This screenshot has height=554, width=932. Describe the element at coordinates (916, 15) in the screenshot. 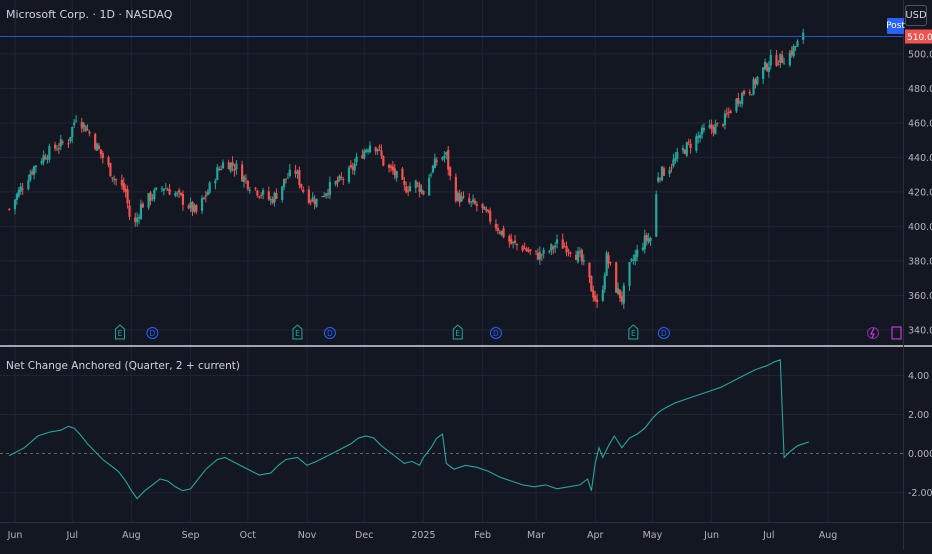

I see `currency-button: USD` at that location.